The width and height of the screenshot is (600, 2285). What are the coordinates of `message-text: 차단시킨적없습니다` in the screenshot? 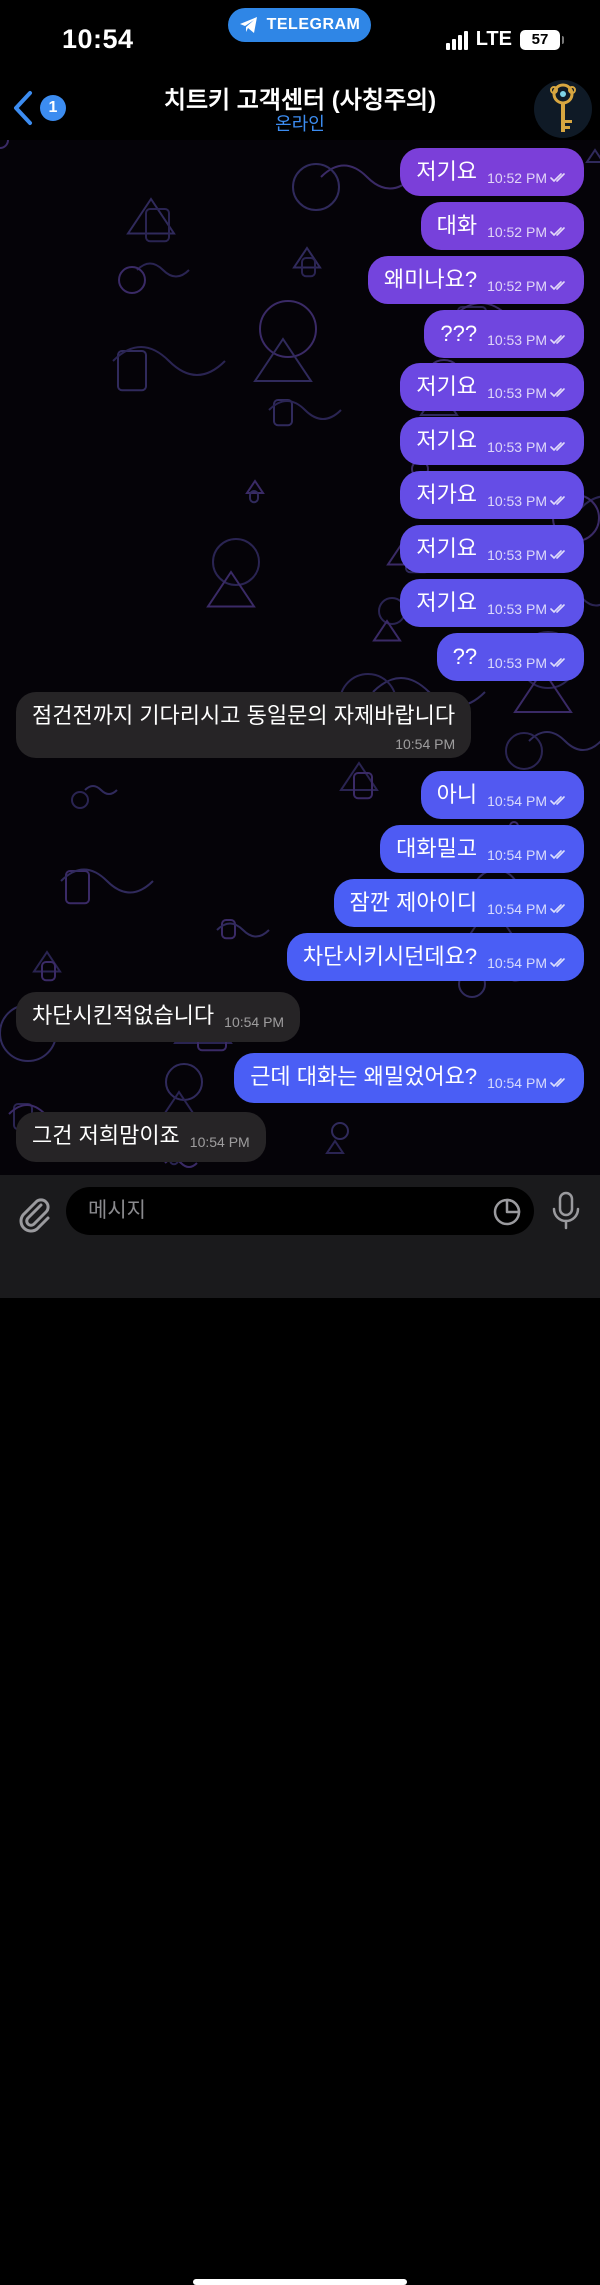 It's located at (123, 1015).